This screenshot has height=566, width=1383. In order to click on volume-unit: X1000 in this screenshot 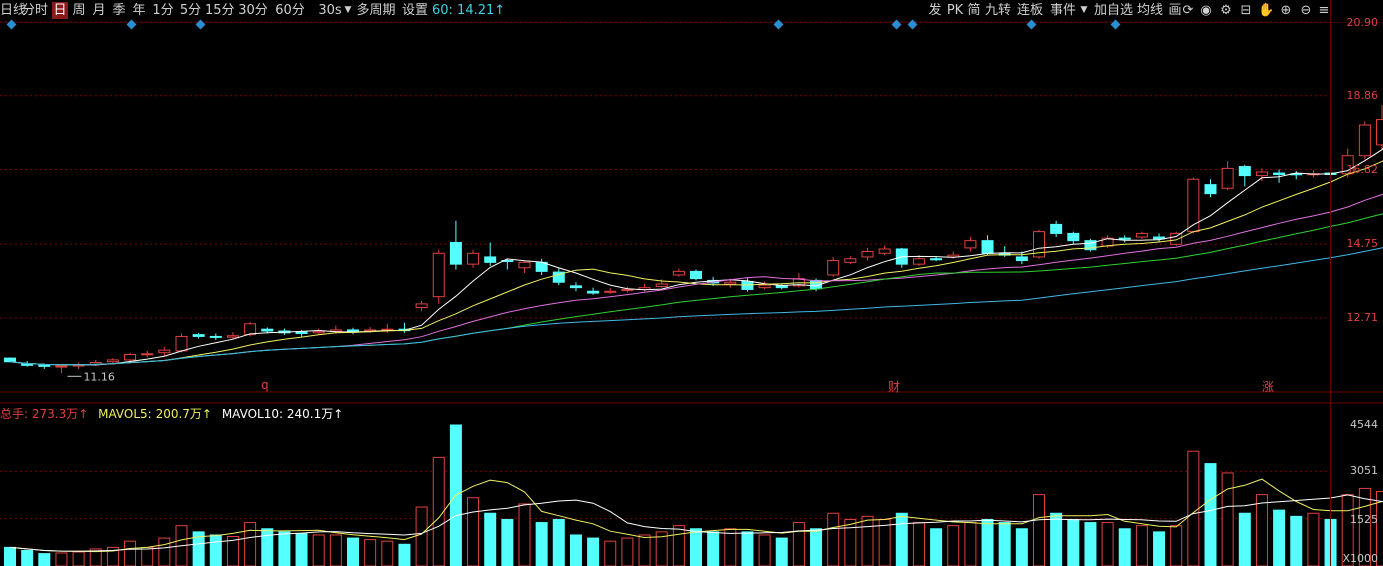, I will do `click(1360, 558)`.